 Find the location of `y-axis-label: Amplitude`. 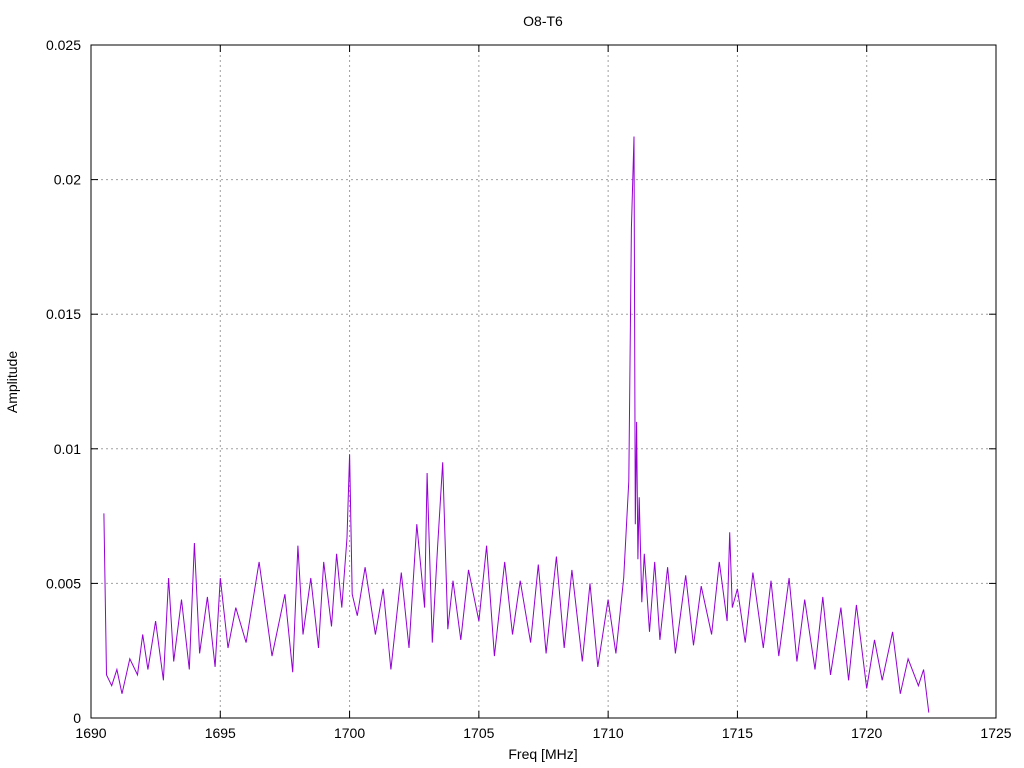

y-axis-label: Amplitude is located at coordinates (12, 382).